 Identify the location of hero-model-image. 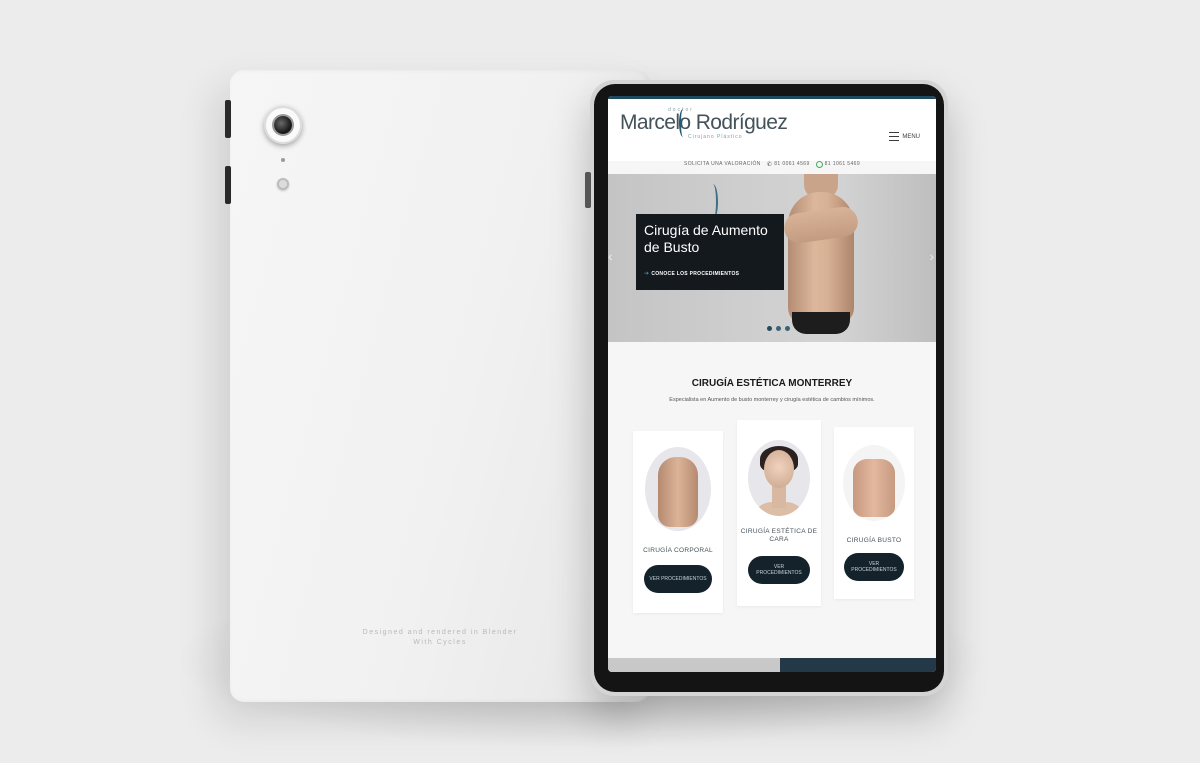
(821, 258).